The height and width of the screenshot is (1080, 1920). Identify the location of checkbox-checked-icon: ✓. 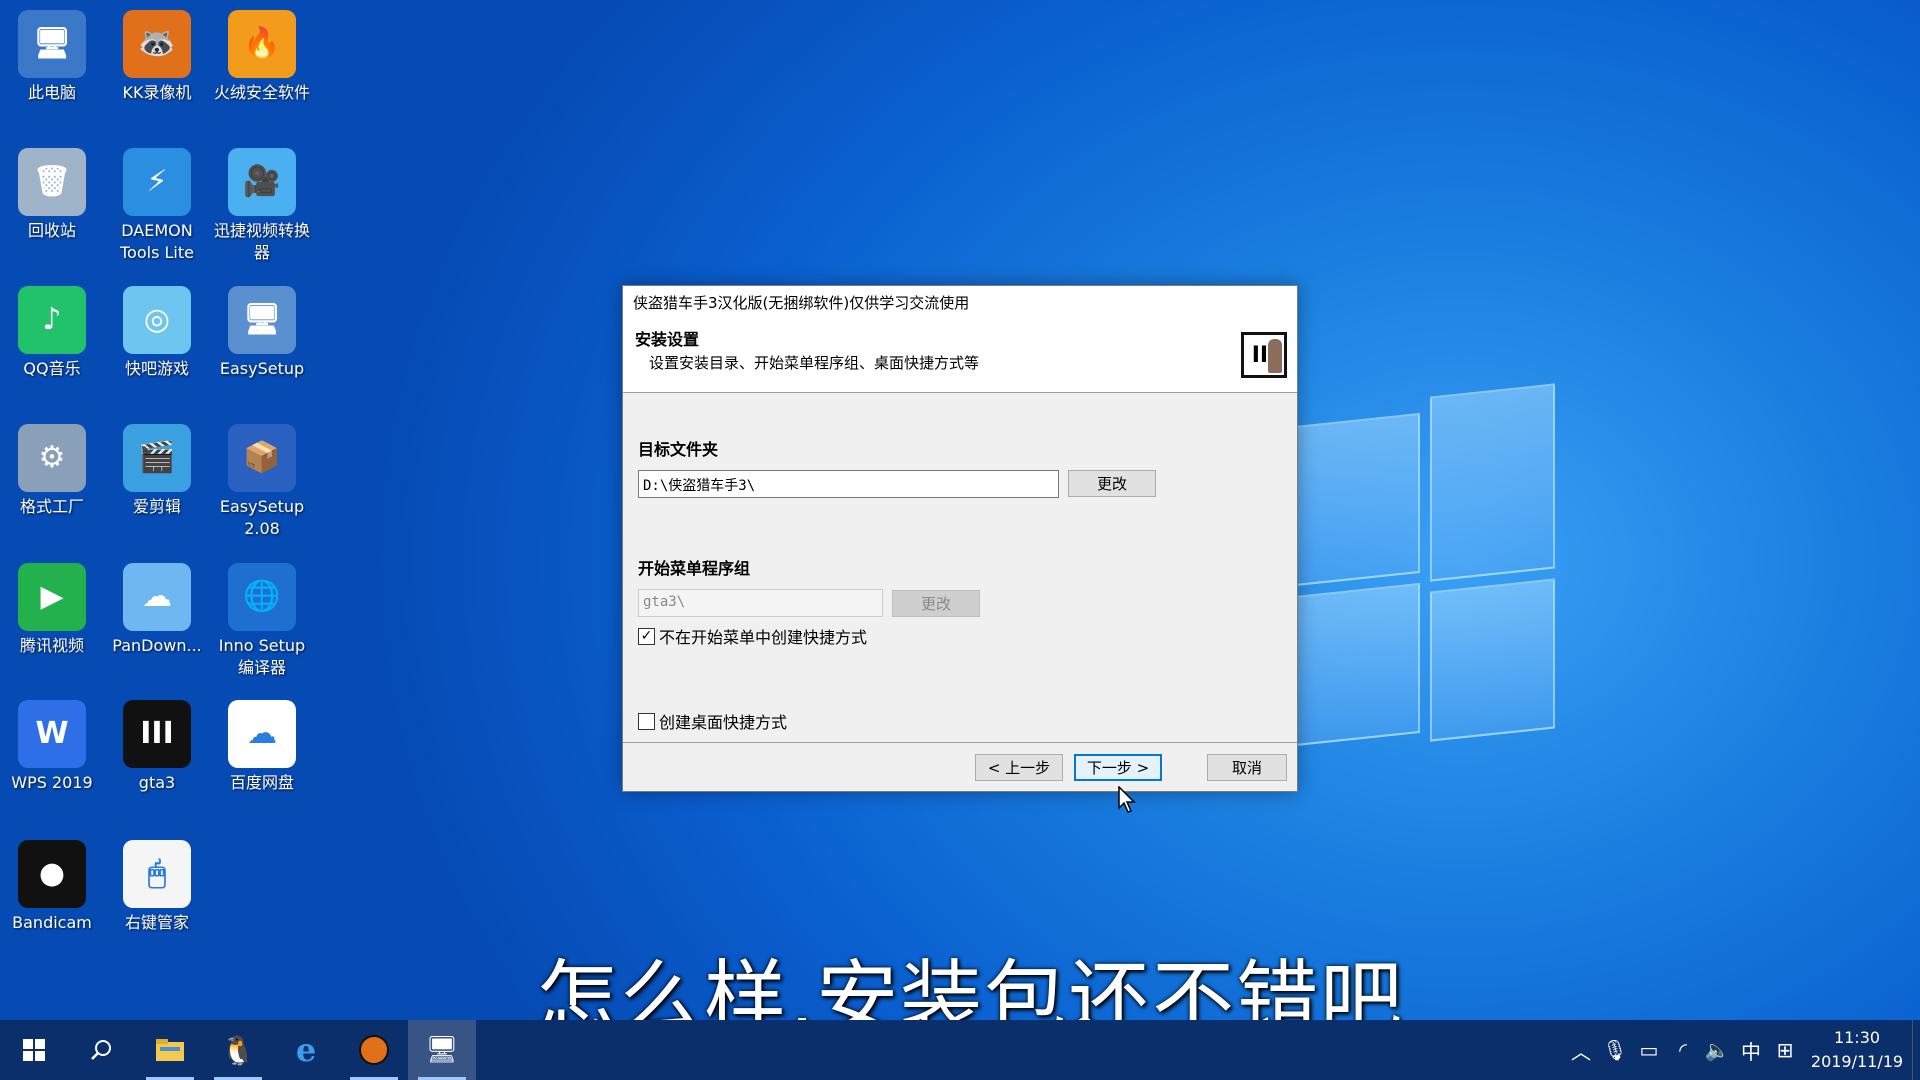
(646, 636).